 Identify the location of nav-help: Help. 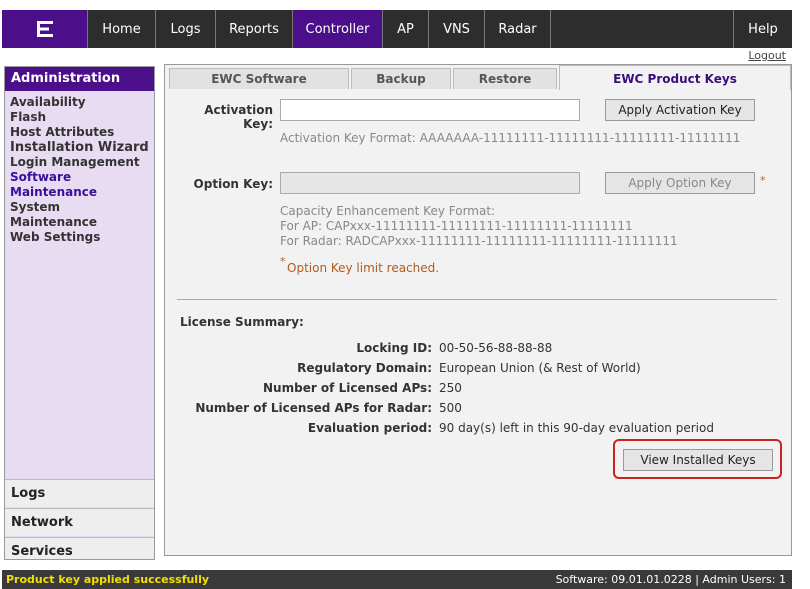
(763, 29).